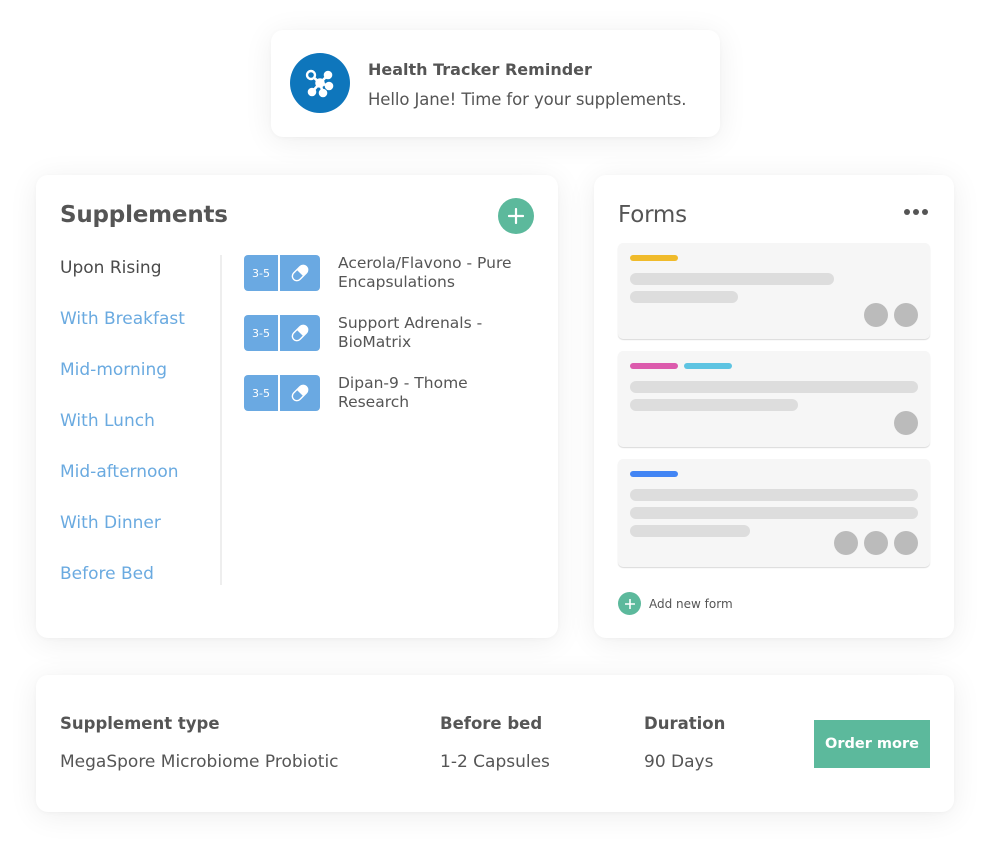 The height and width of the screenshot is (855, 990). What do you see at coordinates (403, 392) in the screenshot?
I see `supplement-name: Dipan-9 - Thome Research` at bounding box center [403, 392].